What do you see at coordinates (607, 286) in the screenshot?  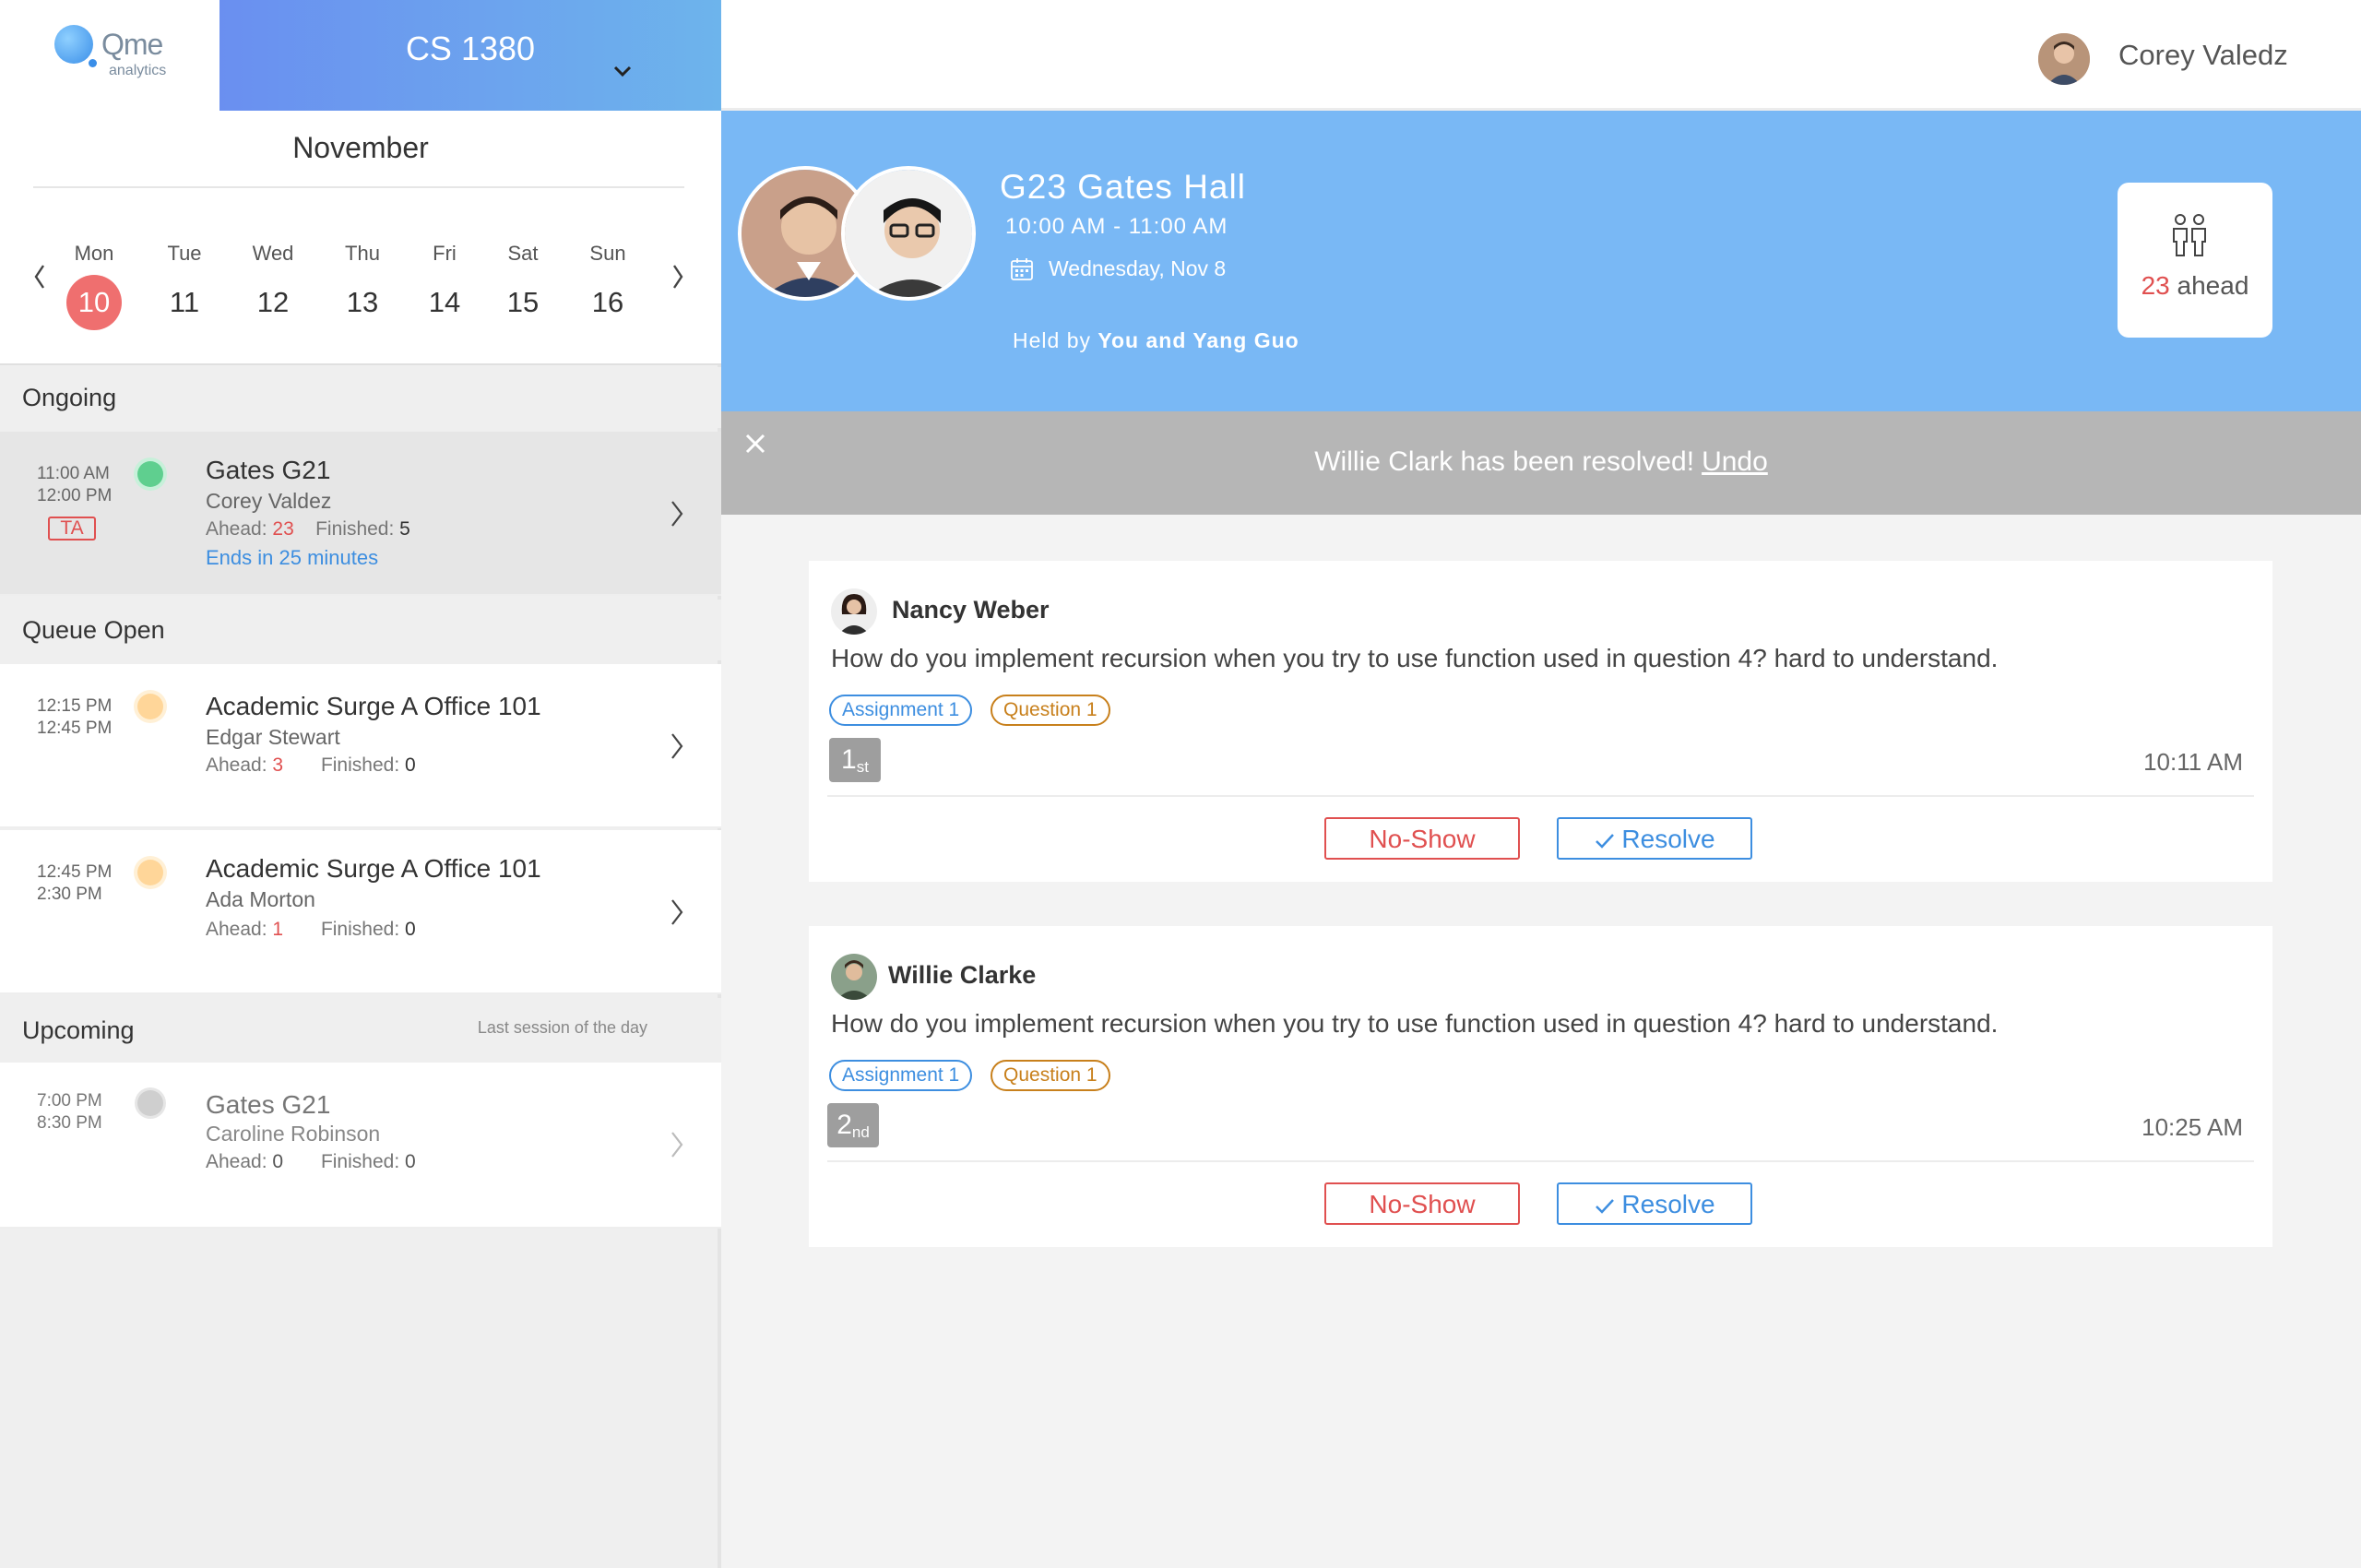 I see `day-sun: Sun 16` at bounding box center [607, 286].